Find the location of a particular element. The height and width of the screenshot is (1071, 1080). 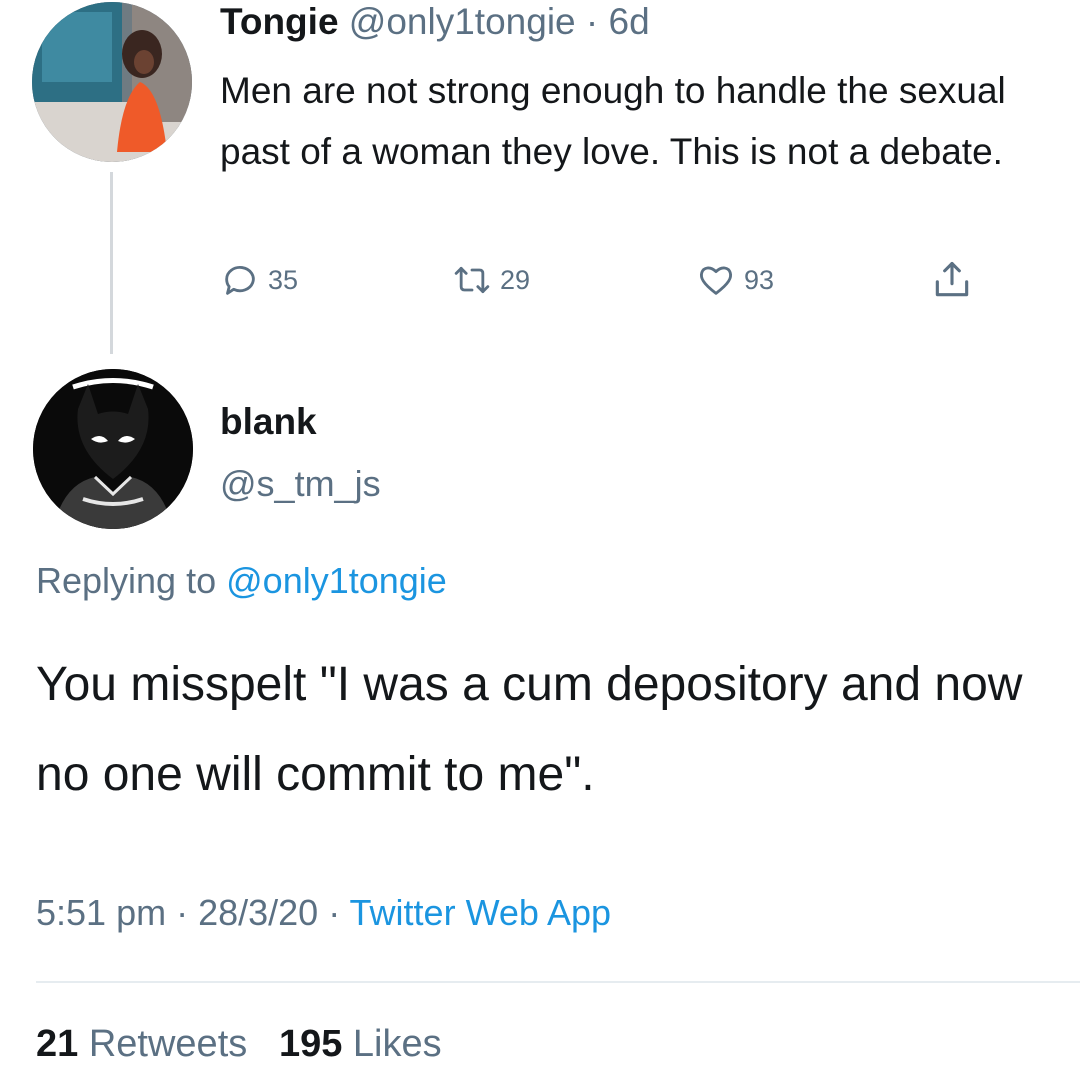

original-author-avatar is located at coordinates (112, 82).